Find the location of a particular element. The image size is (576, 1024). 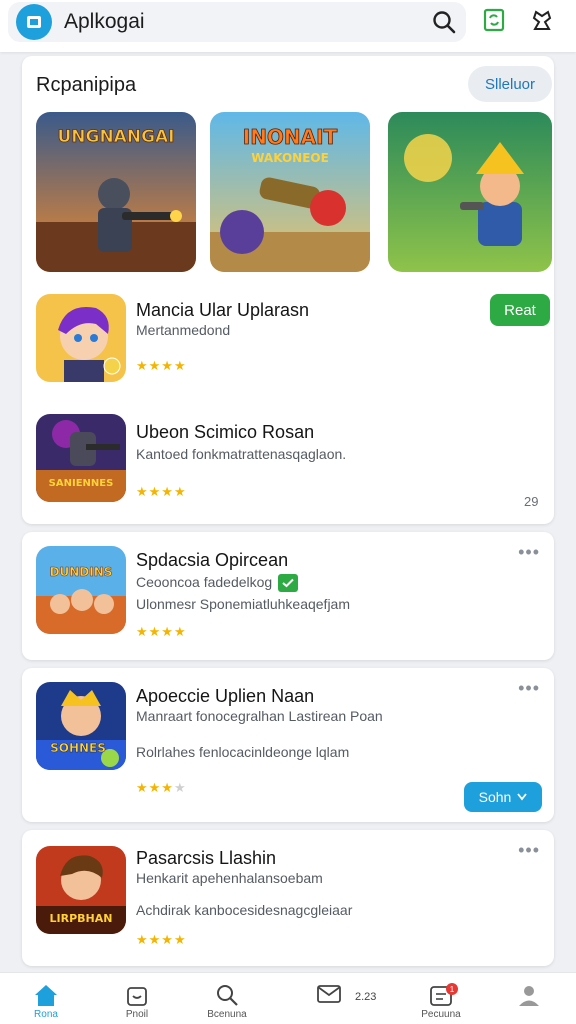

review-count: 29 is located at coordinates (531, 501).